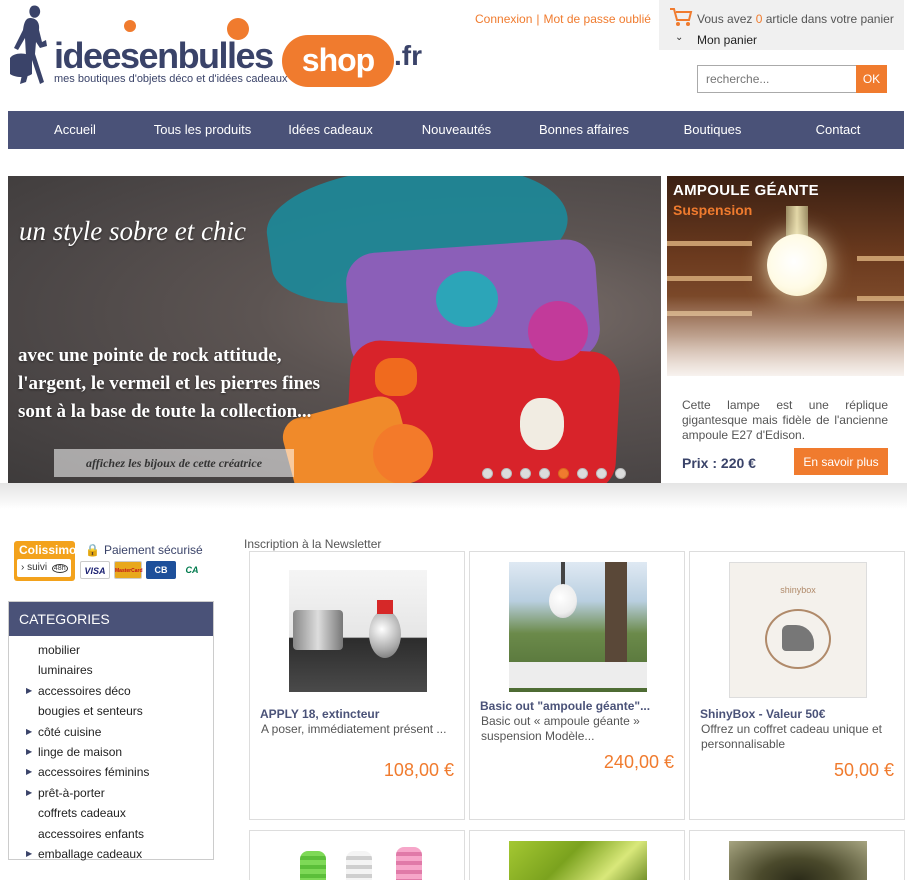  I want to click on category-item: accessoires enfants, so click(111, 834).